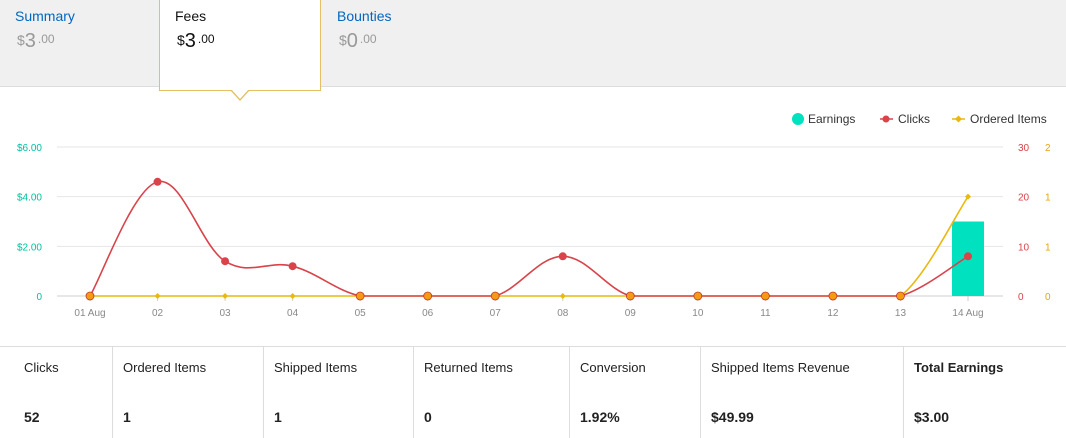  Describe the element at coordinates (529, 307) in the screenshot. I see `x-axis: 01 Aug 02 03 04 05 06 07 08 09 10 11 12 13 14 Aug` at that location.